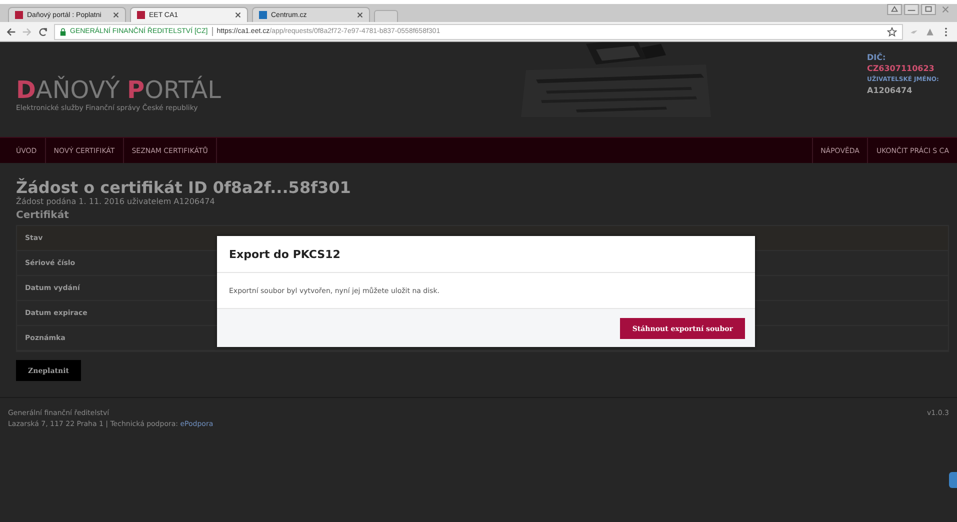  What do you see at coordinates (928, 9) in the screenshot?
I see `maximize-icon` at bounding box center [928, 9].